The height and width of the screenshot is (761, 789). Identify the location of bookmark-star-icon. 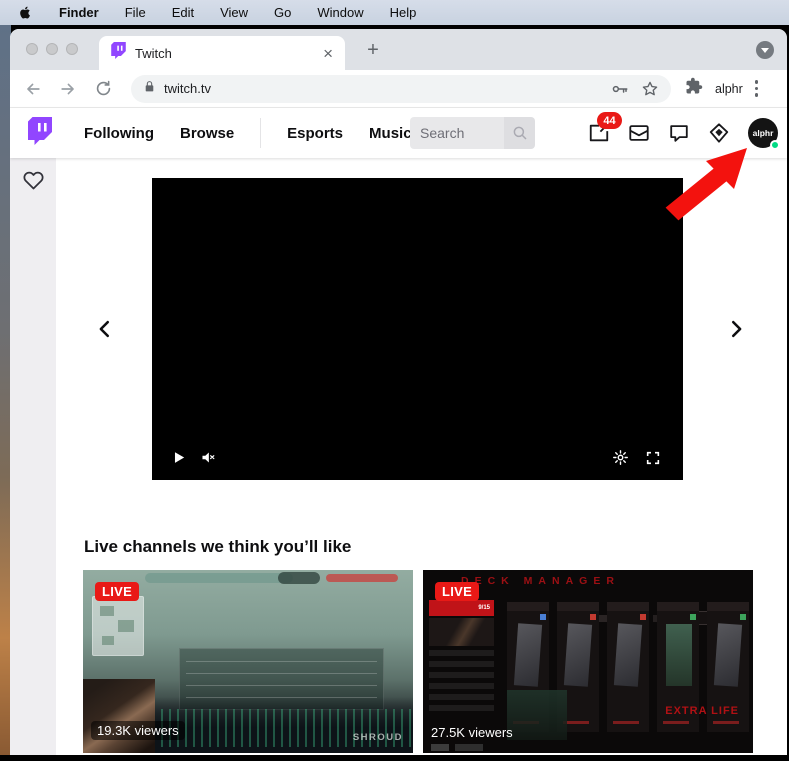
(650, 89).